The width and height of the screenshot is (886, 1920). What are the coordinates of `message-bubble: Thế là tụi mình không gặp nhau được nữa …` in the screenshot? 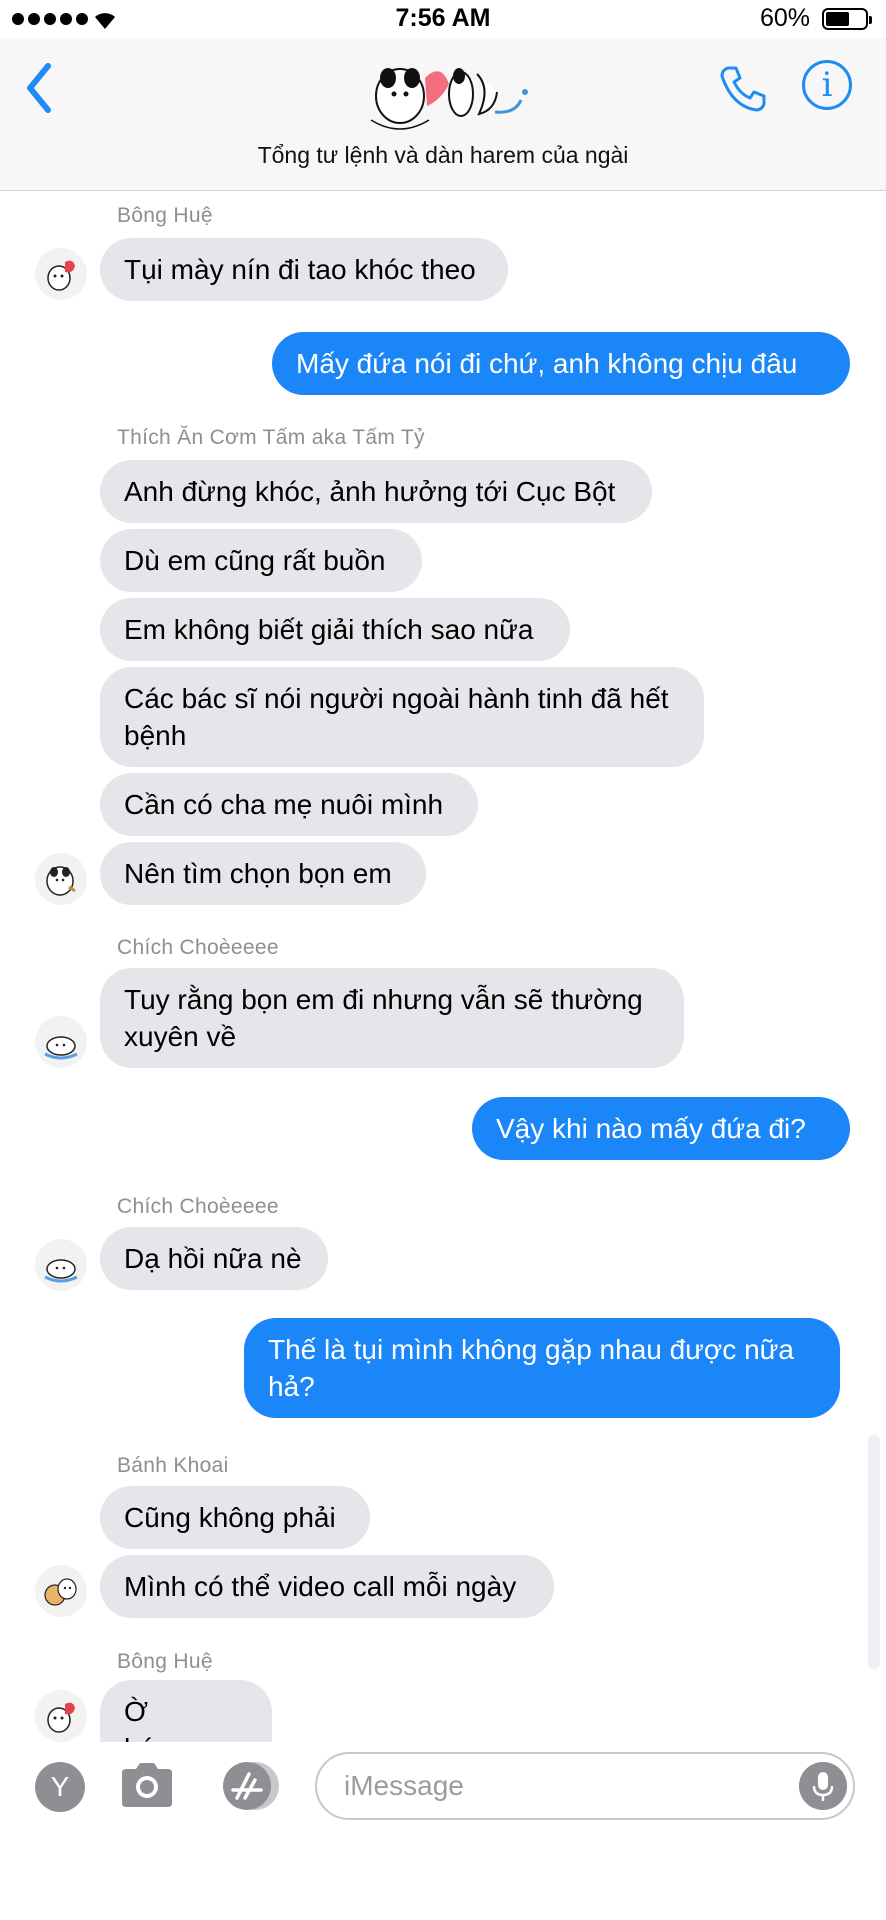 It's located at (542, 1368).